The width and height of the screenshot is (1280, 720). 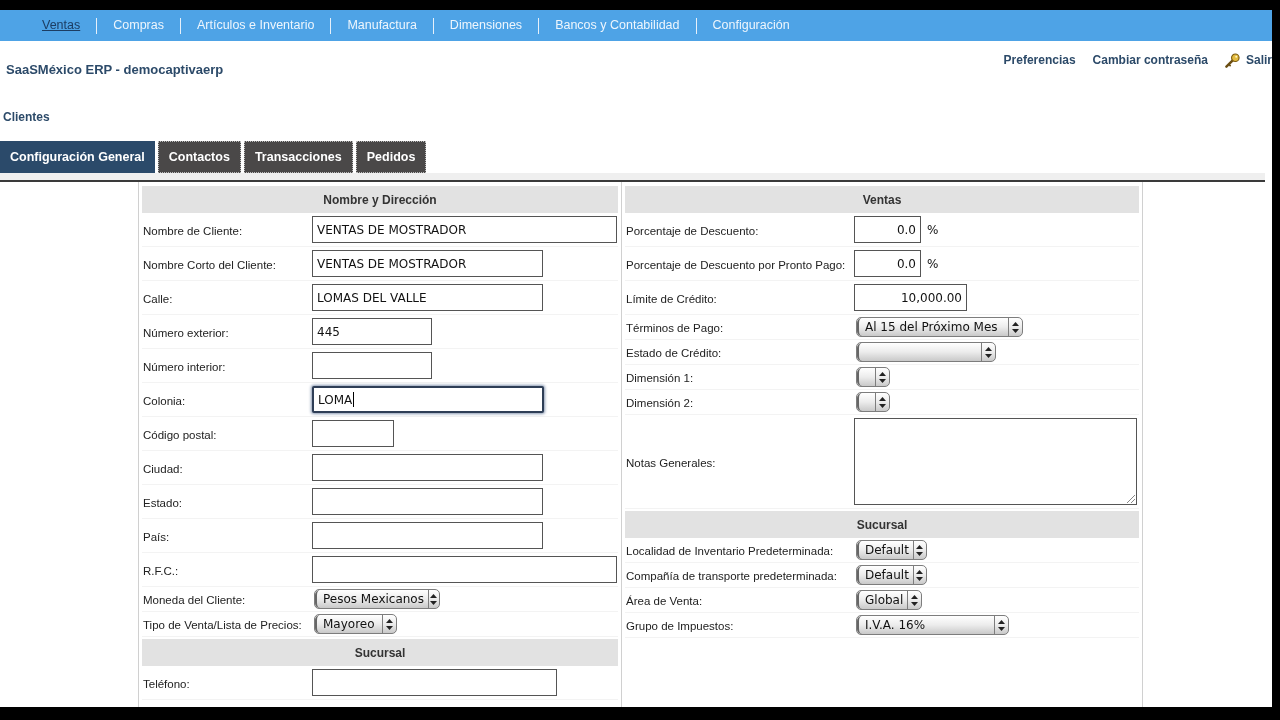 I want to click on field-label: Calle:, so click(x=158, y=298).